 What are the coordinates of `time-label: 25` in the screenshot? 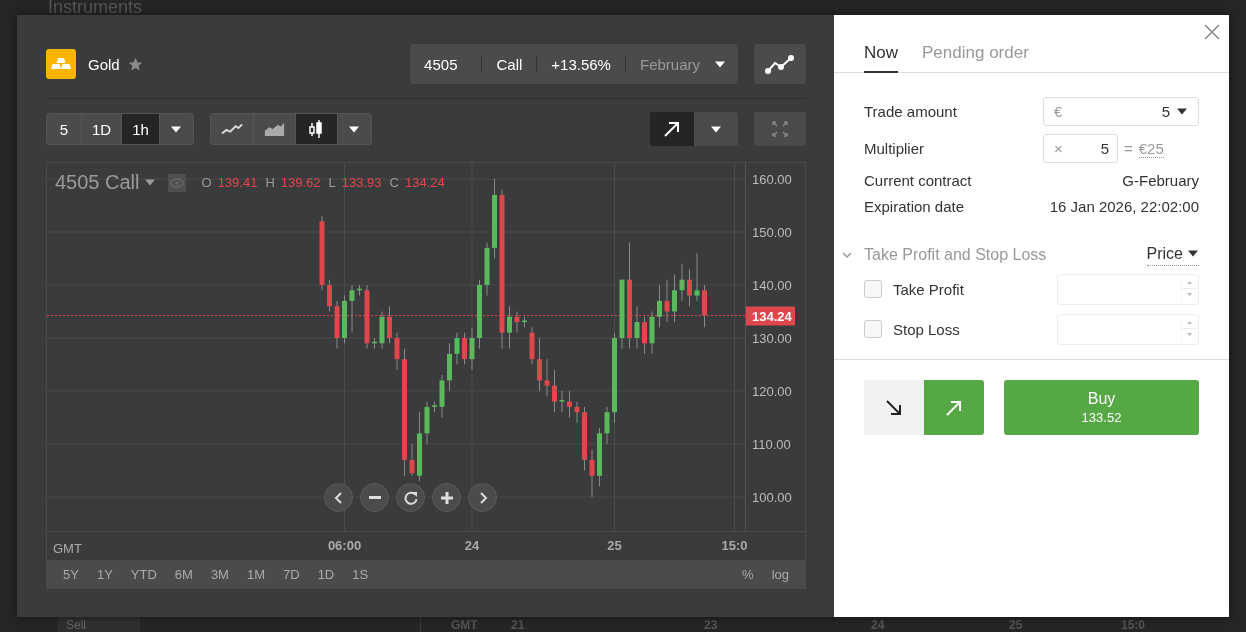 It's located at (614, 545).